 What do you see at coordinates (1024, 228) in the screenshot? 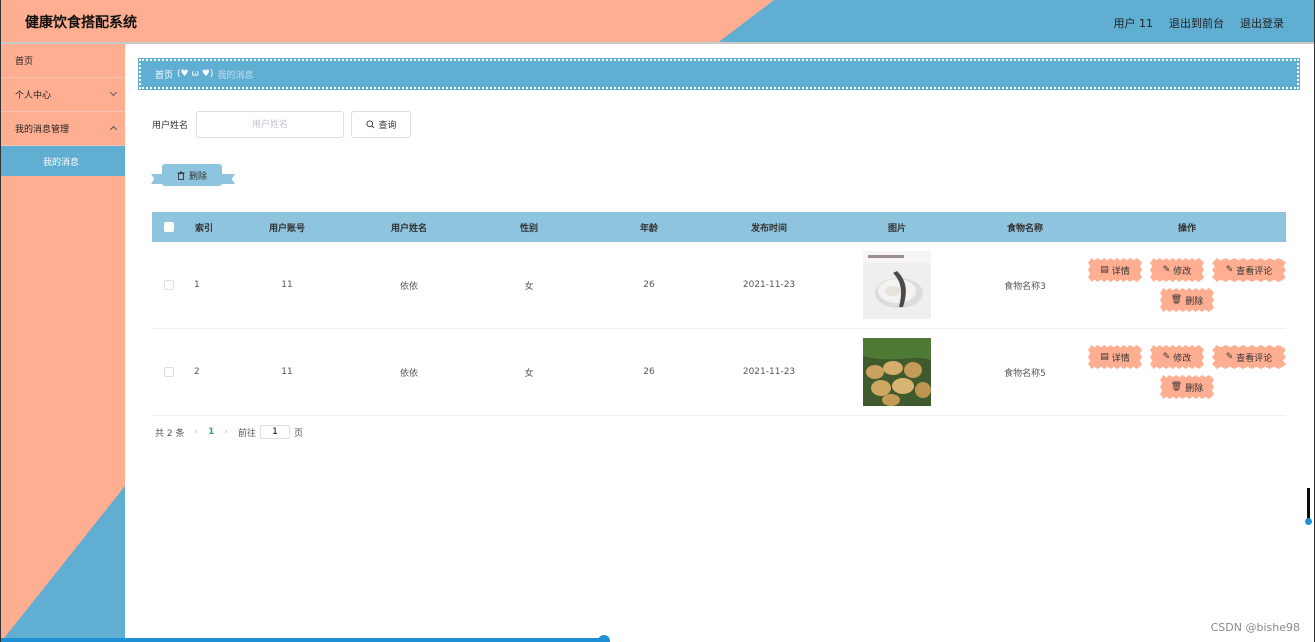
I see `header-food: 食物名称` at bounding box center [1024, 228].